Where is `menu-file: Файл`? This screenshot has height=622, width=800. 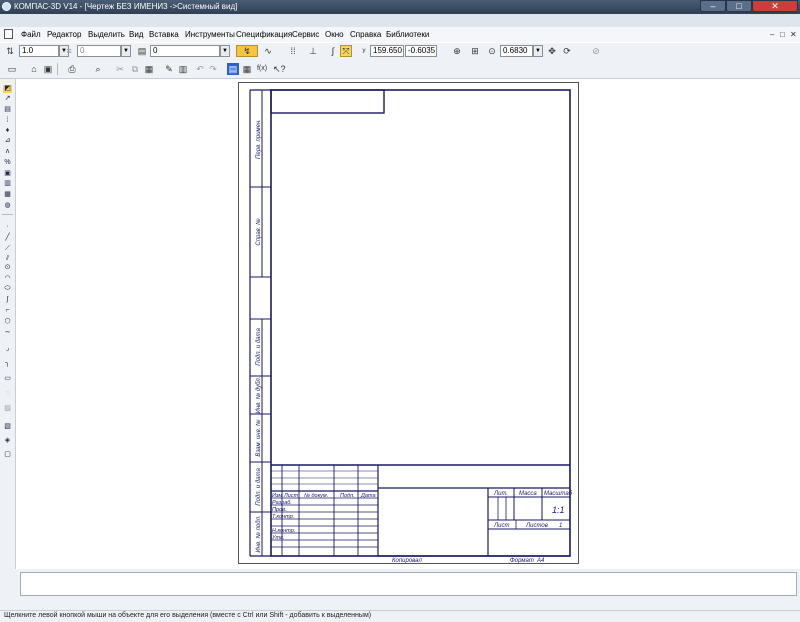
menu-file: Файл is located at coordinates (31, 34).